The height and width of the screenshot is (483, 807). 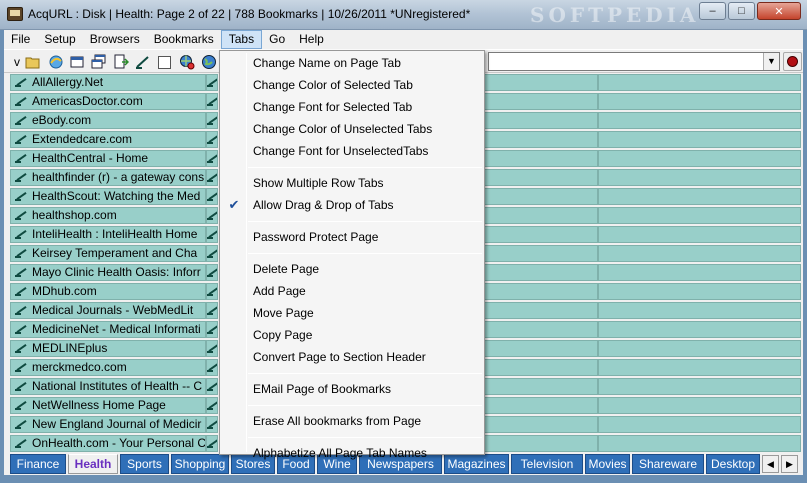 What do you see at coordinates (241, 39) in the screenshot?
I see `menu-tabs: Tabs` at bounding box center [241, 39].